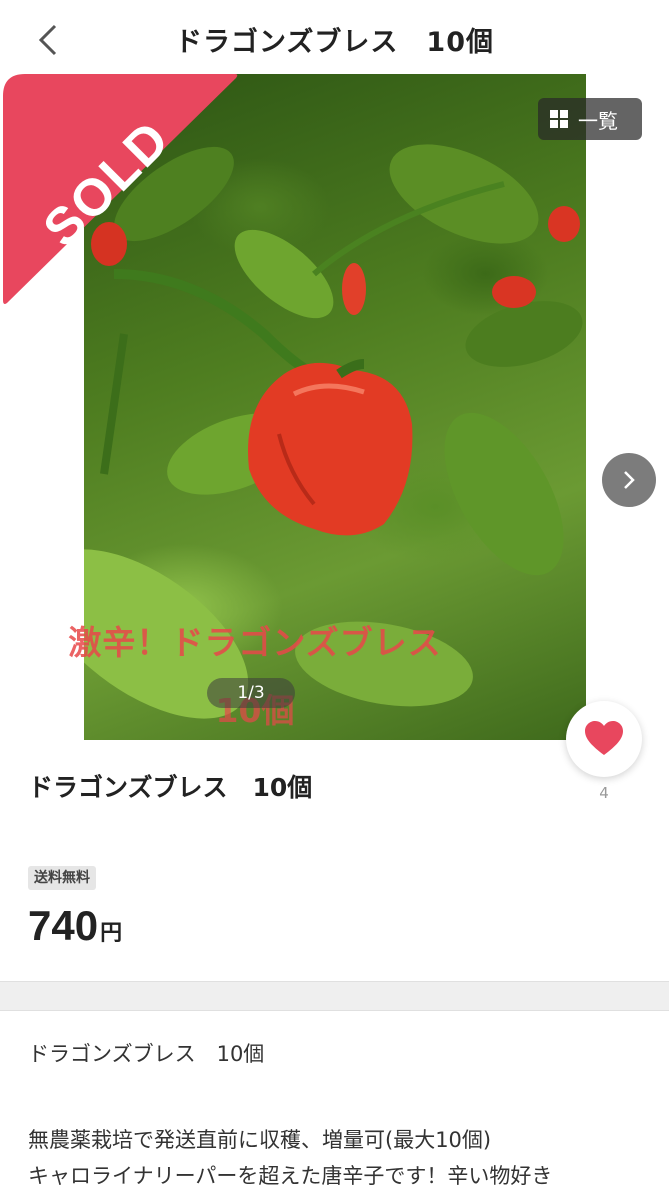  I want to click on list-view-label: 一覧, so click(598, 120).